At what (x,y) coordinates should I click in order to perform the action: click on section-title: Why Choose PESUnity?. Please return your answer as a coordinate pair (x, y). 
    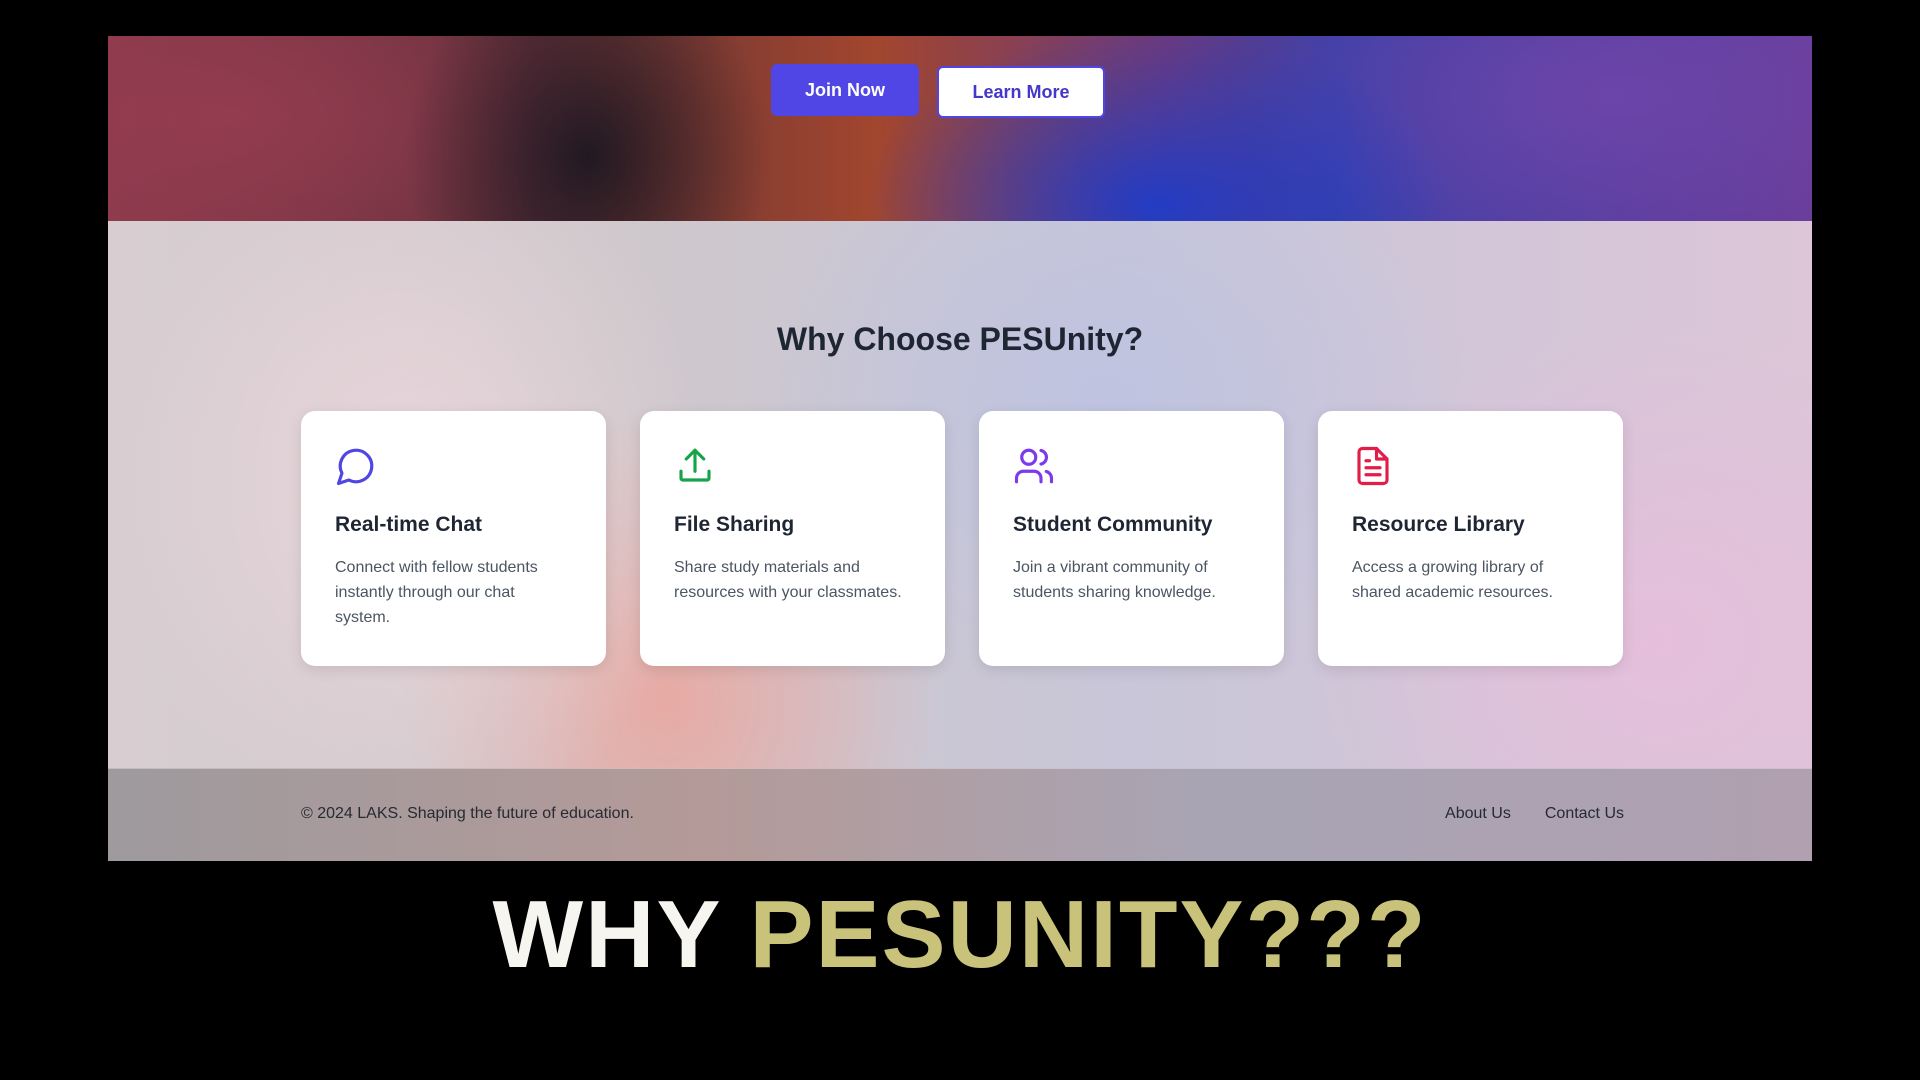
    Looking at the image, I should click on (960, 339).